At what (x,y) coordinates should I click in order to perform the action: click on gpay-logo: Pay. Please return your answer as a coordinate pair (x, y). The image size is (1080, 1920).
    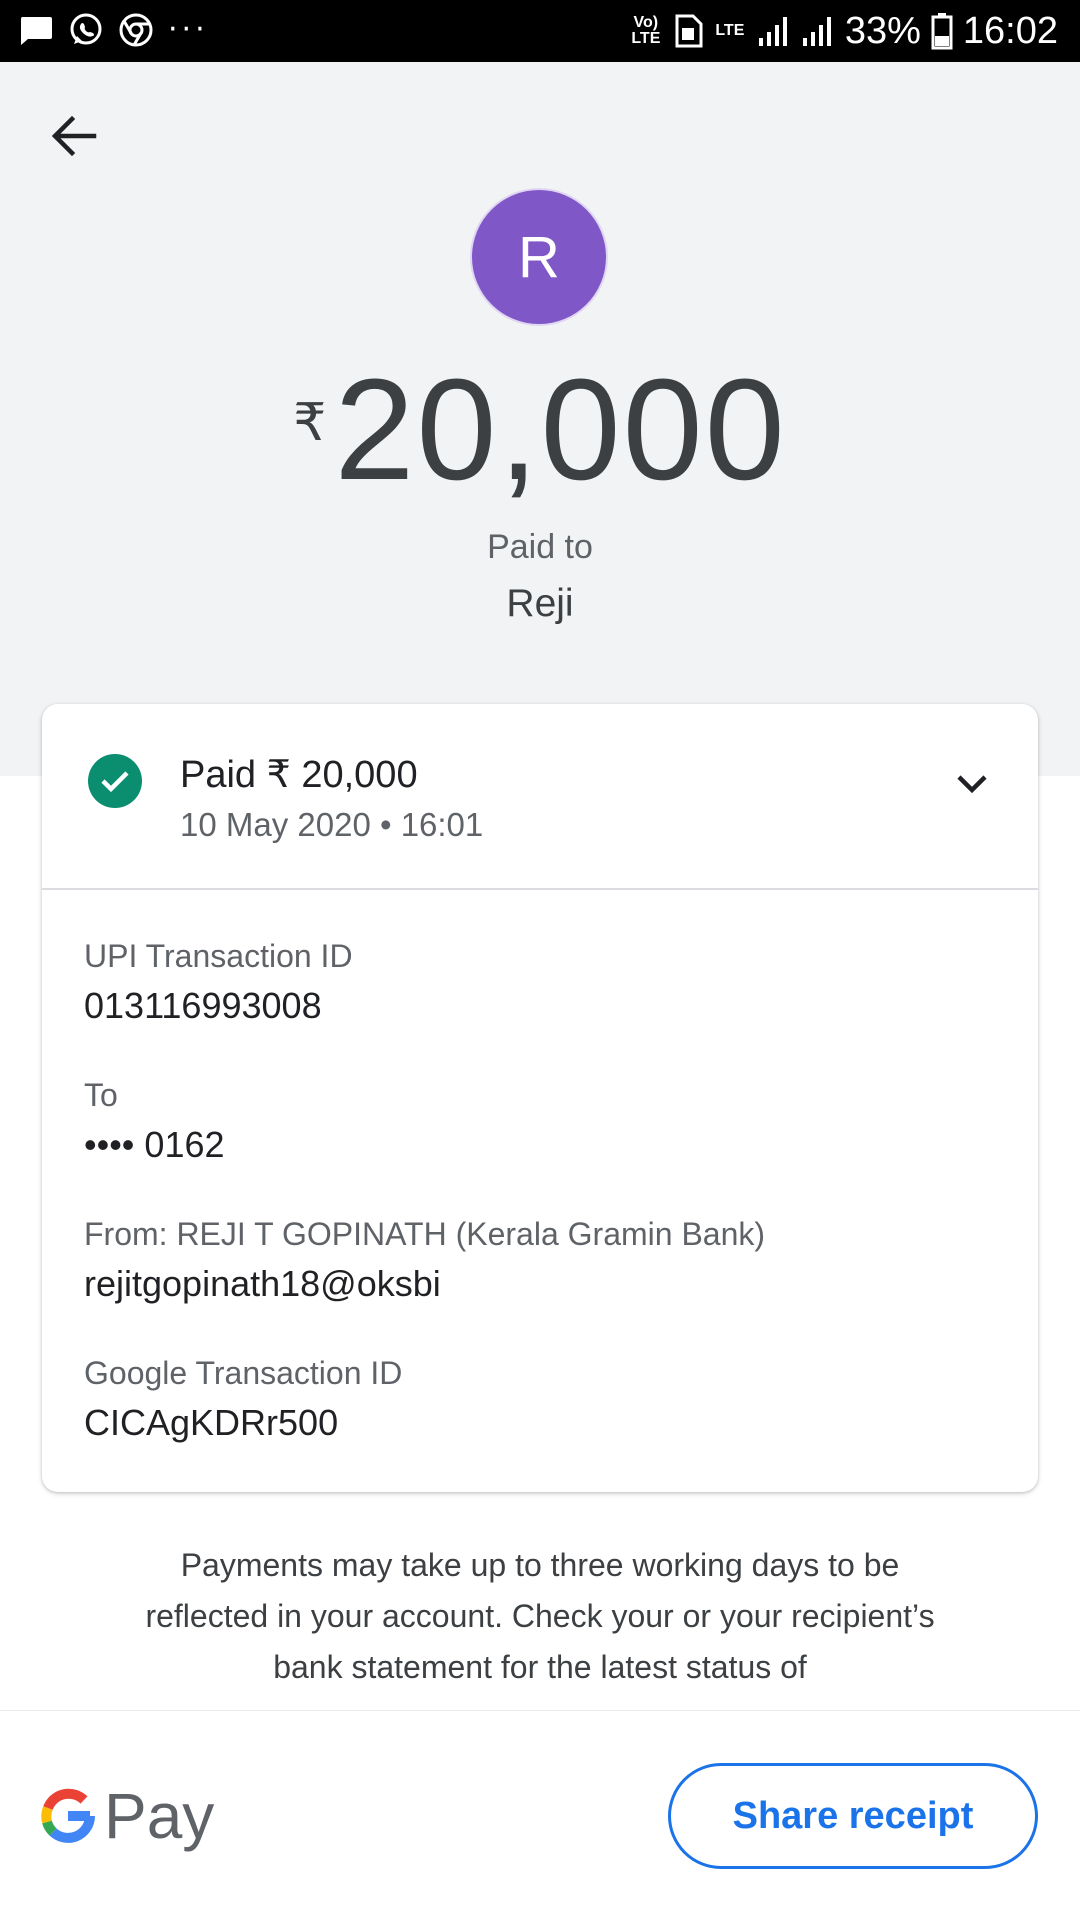
    Looking at the image, I should click on (127, 1816).